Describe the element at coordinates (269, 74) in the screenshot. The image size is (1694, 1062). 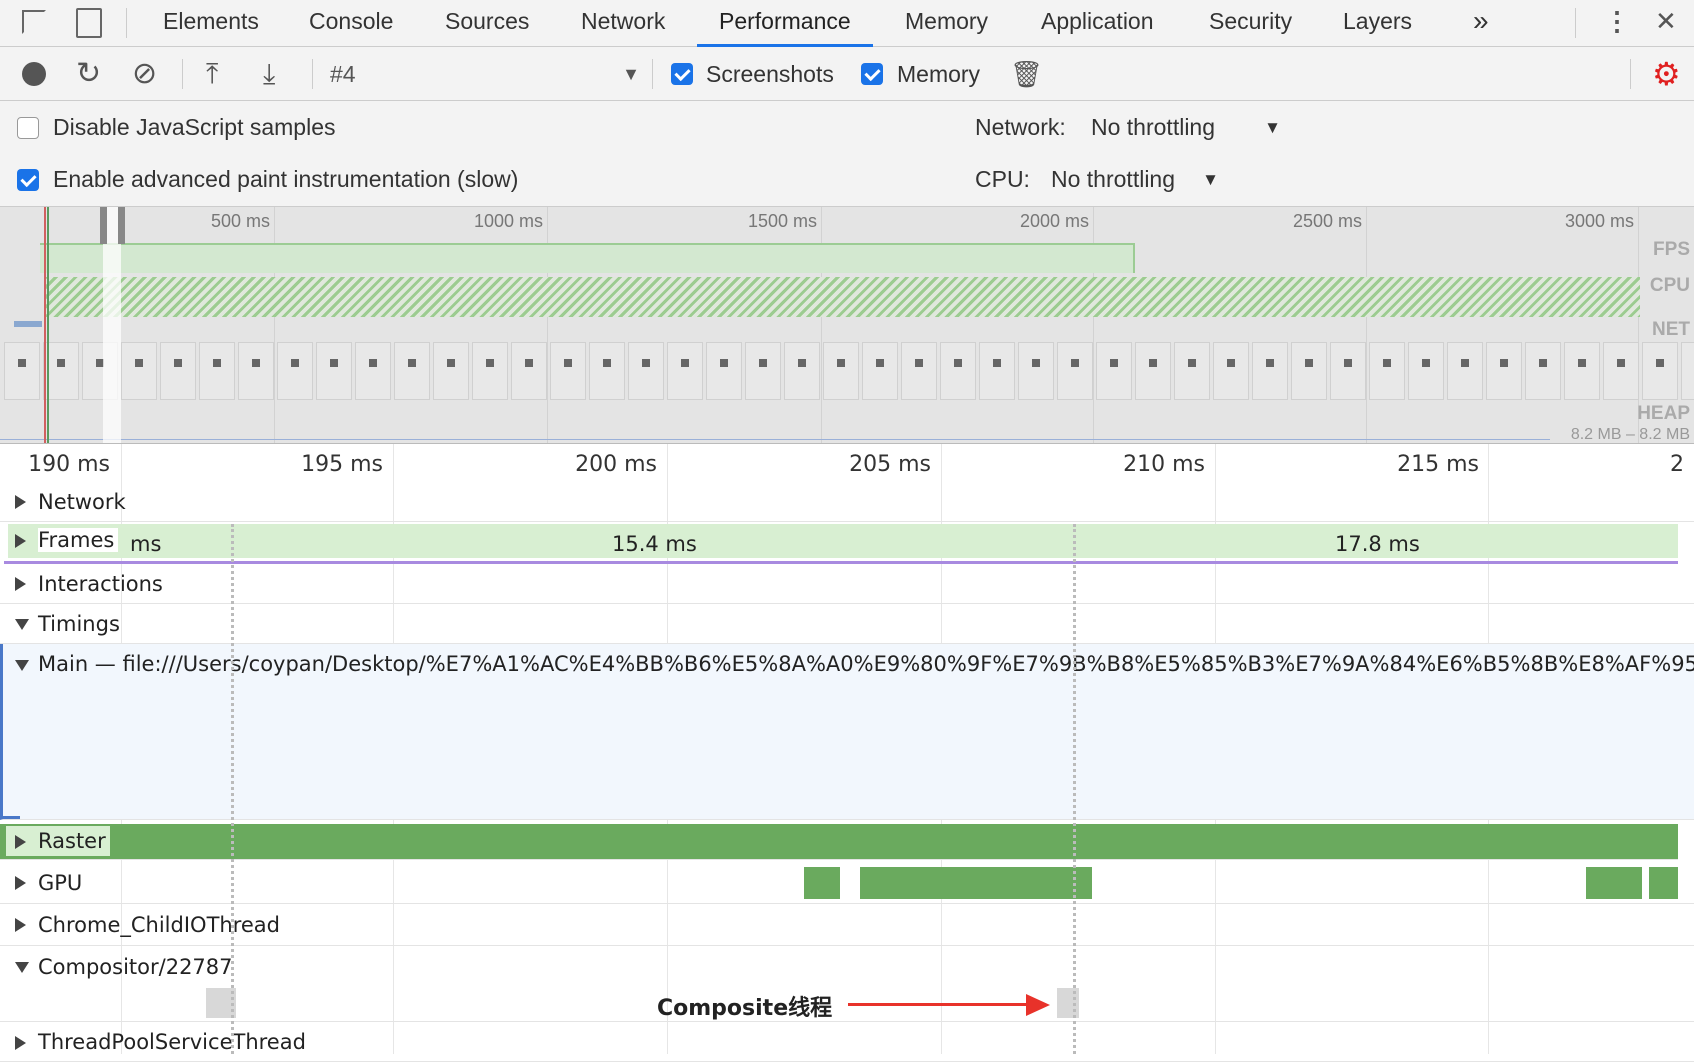
I see `download-icon: ⤓` at that location.